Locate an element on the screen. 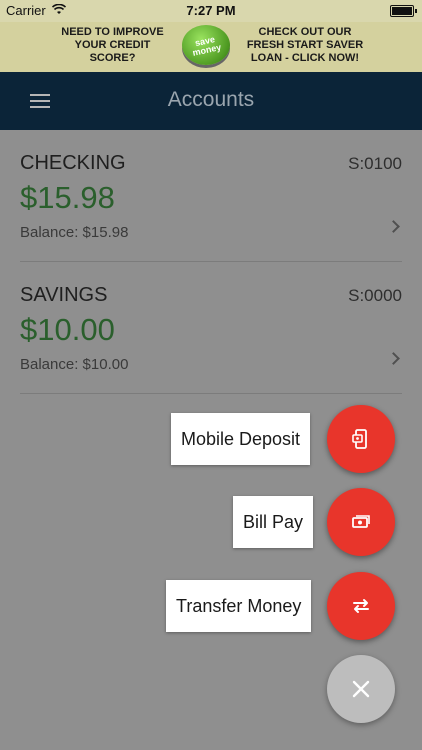  save-money-badge: save money is located at coordinates (206, 45).